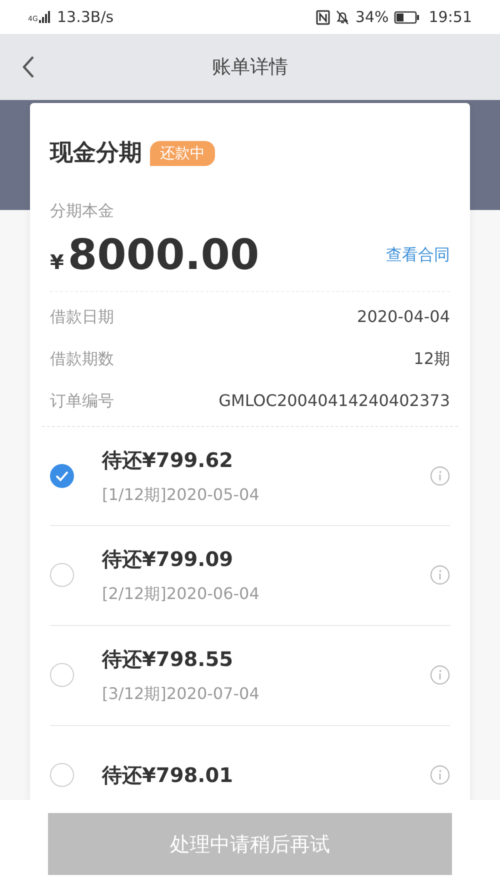  What do you see at coordinates (82, 359) in the screenshot?
I see `detail-label: 借款期数` at bounding box center [82, 359].